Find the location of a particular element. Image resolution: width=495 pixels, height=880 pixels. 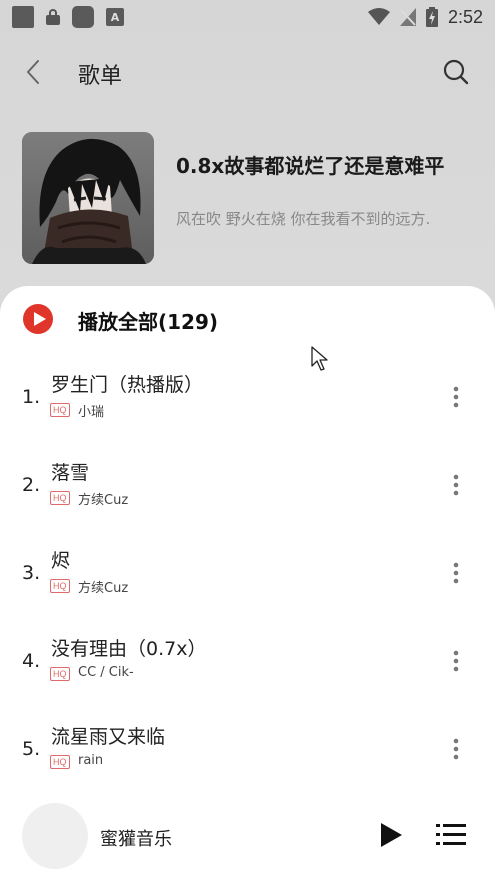

song-title: 烬 is located at coordinates (61, 561).